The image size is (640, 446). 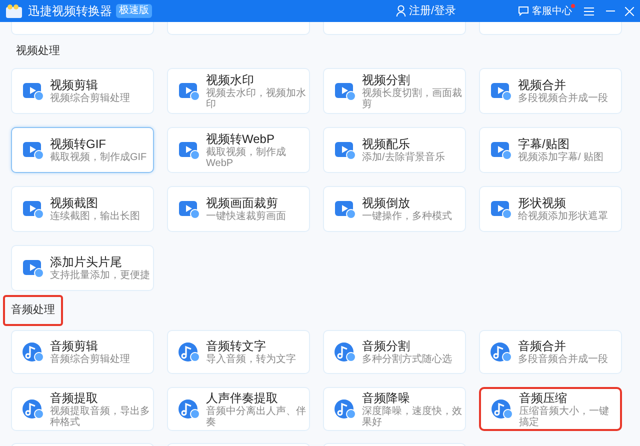 I want to click on section-title: 音频处理, so click(x=33, y=310).